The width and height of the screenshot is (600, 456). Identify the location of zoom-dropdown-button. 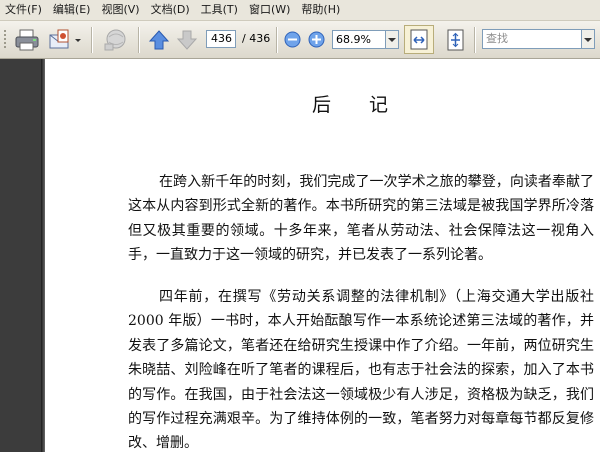
(392, 39).